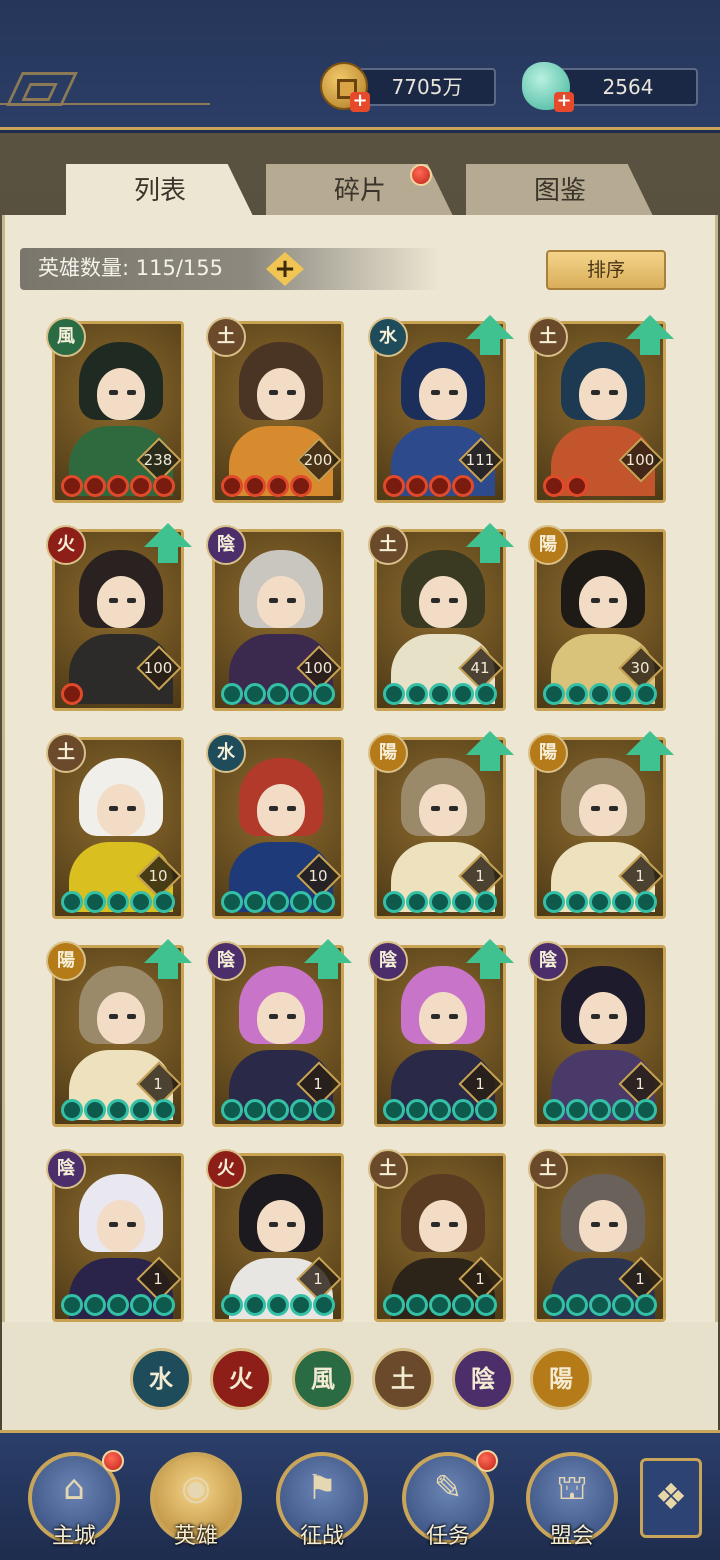 The height and width of the screenshot is (1560, 720). I want to click on element-badge: 火, so click(66, 545).